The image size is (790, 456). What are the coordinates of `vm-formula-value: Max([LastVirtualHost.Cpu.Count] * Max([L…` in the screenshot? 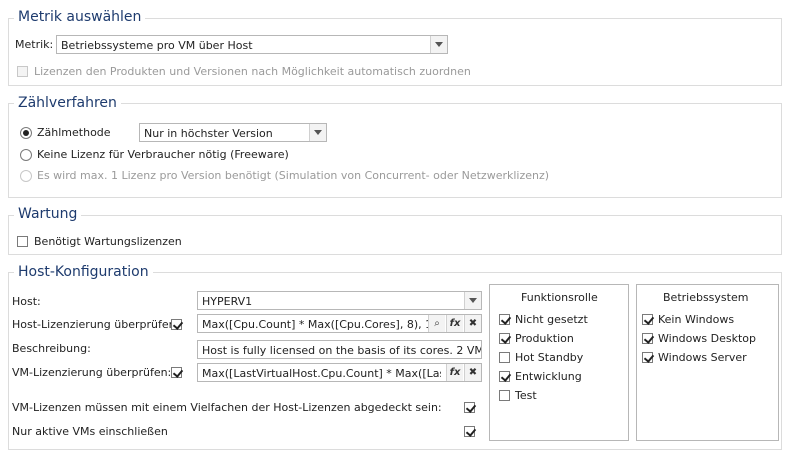 It's located at (321, 373).